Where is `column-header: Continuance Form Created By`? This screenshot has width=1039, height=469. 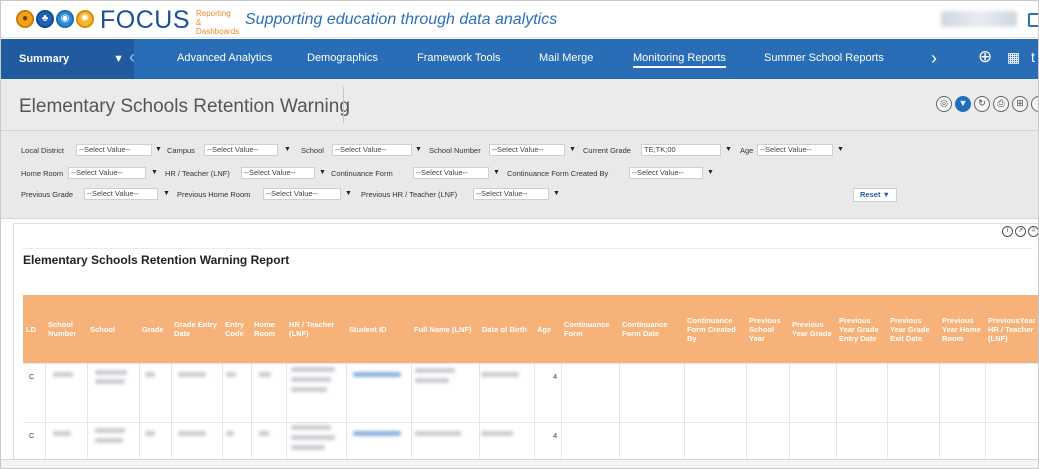 column-header: Continuance Form Created By is located at coordinates (715, 329).